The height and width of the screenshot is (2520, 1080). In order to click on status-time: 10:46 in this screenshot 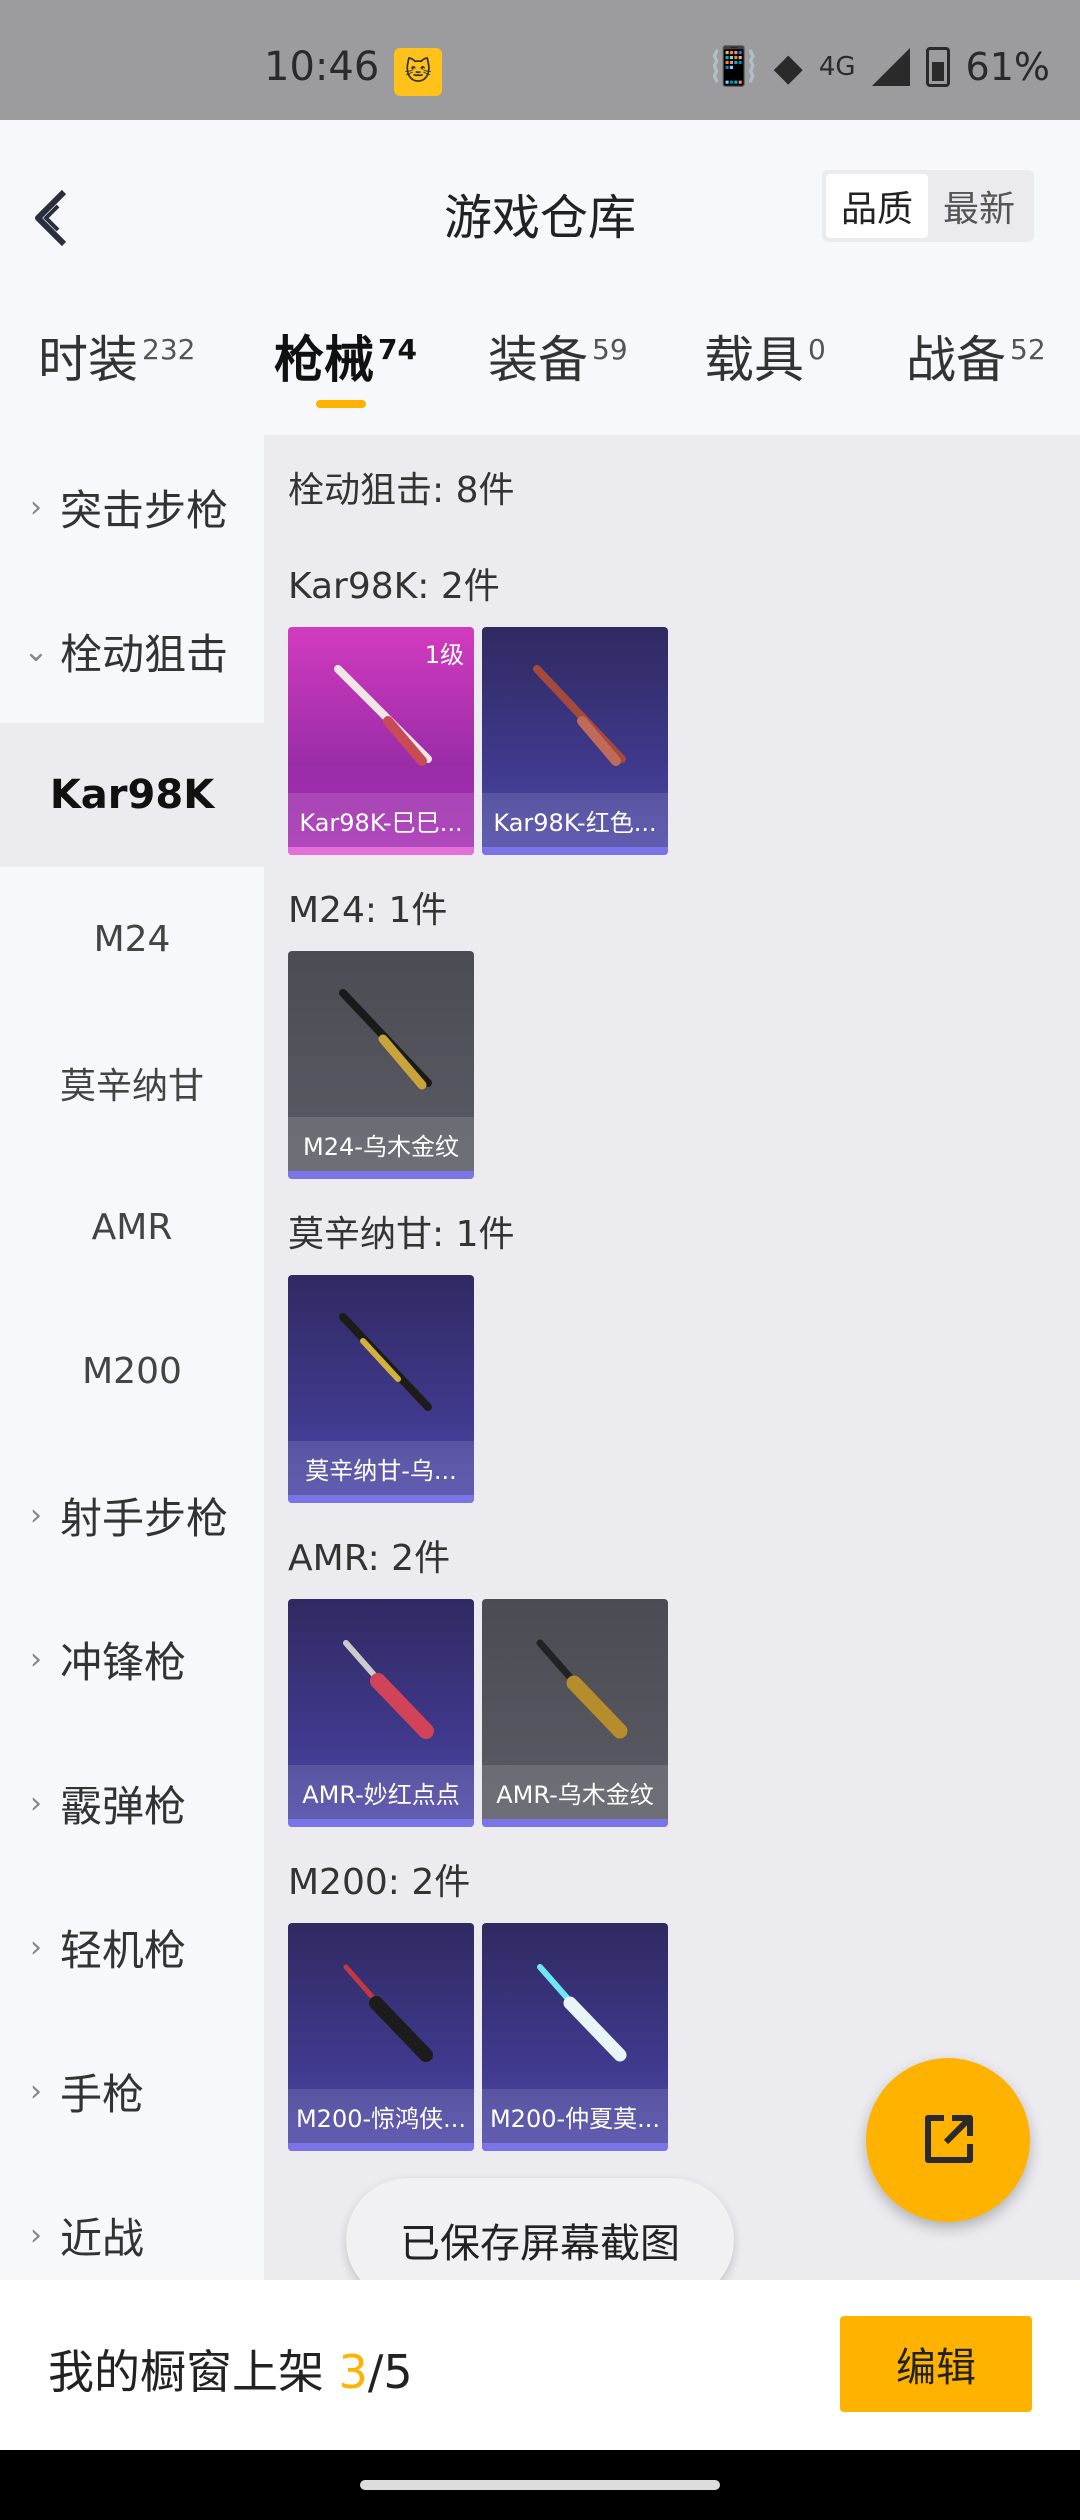, I will do `click(322, 67)`.